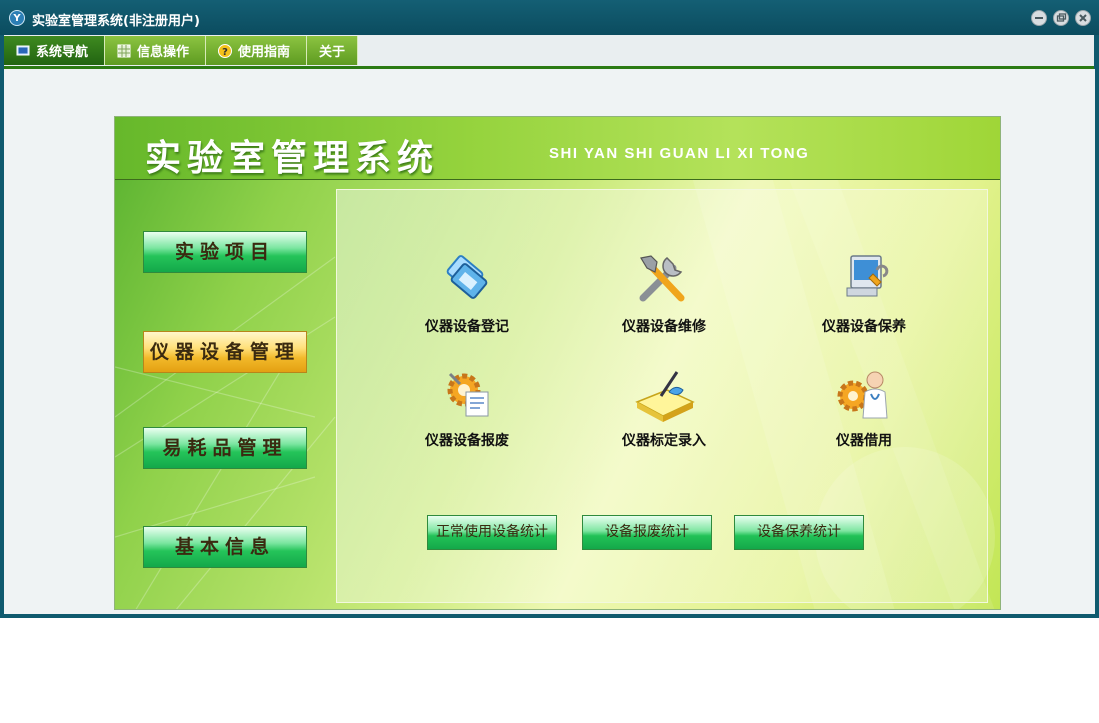 This screenshot has width=1099, height=723. I want to click on maintenance-stats-button: 设备保养统计, so click(799, 532).